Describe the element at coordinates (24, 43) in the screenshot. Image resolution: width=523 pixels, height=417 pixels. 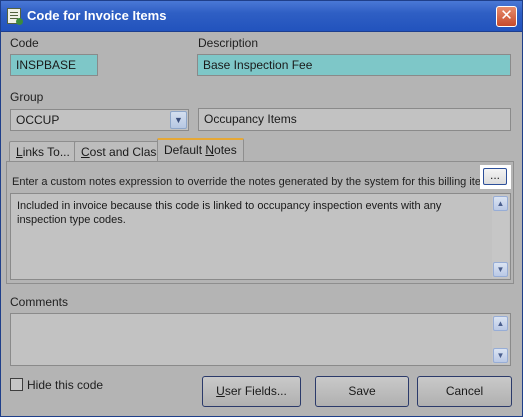
I see `code-label: Code` at that location.